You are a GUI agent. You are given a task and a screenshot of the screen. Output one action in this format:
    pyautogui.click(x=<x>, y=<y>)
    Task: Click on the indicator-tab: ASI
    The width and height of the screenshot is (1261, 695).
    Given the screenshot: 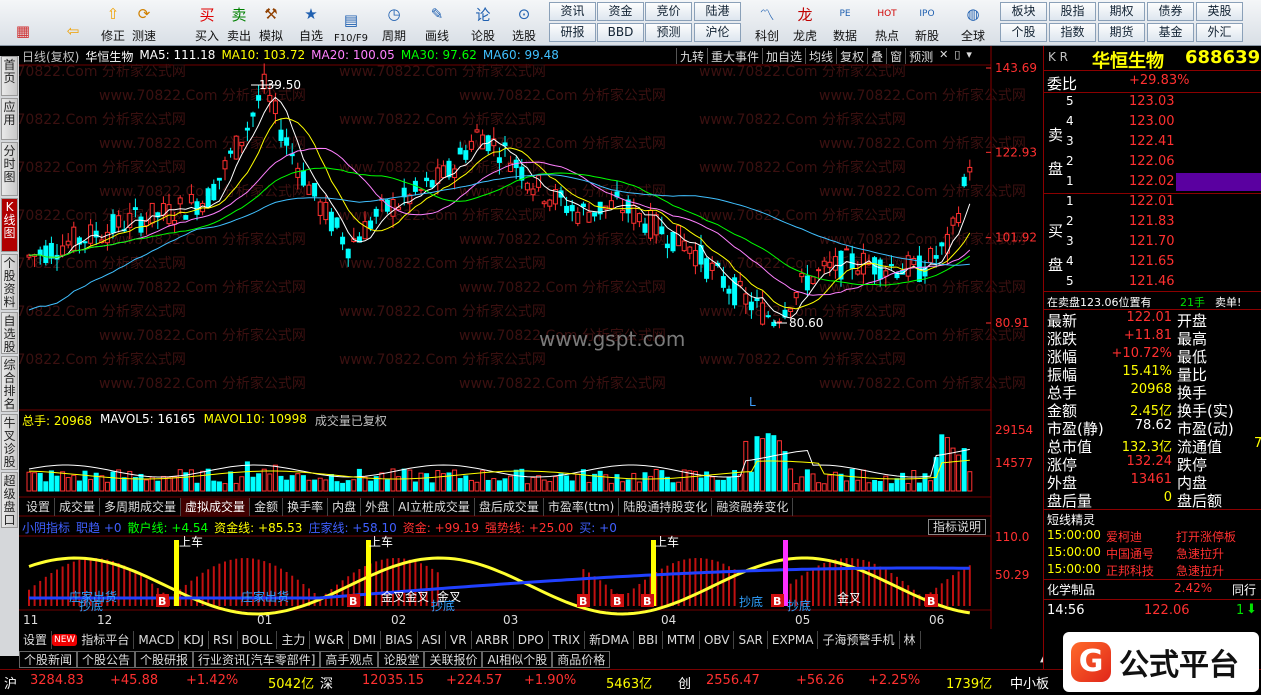 What is the action you would take?
    pyautogui.click(x=432, y=640)
    